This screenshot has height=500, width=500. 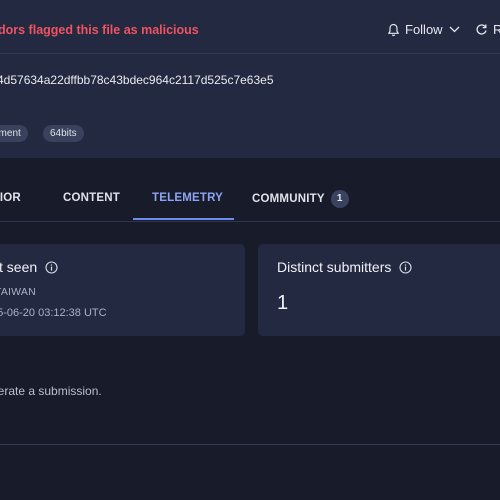 I want to click on follow-label: Follow, so click(x=424, y=29).